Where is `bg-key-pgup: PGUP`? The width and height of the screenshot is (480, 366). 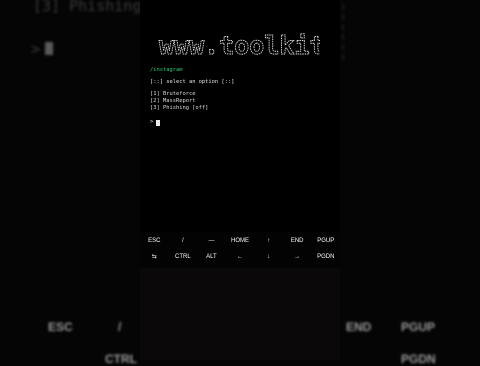
bg-key-pgup: PGUP is located at coordinates (418, 327).